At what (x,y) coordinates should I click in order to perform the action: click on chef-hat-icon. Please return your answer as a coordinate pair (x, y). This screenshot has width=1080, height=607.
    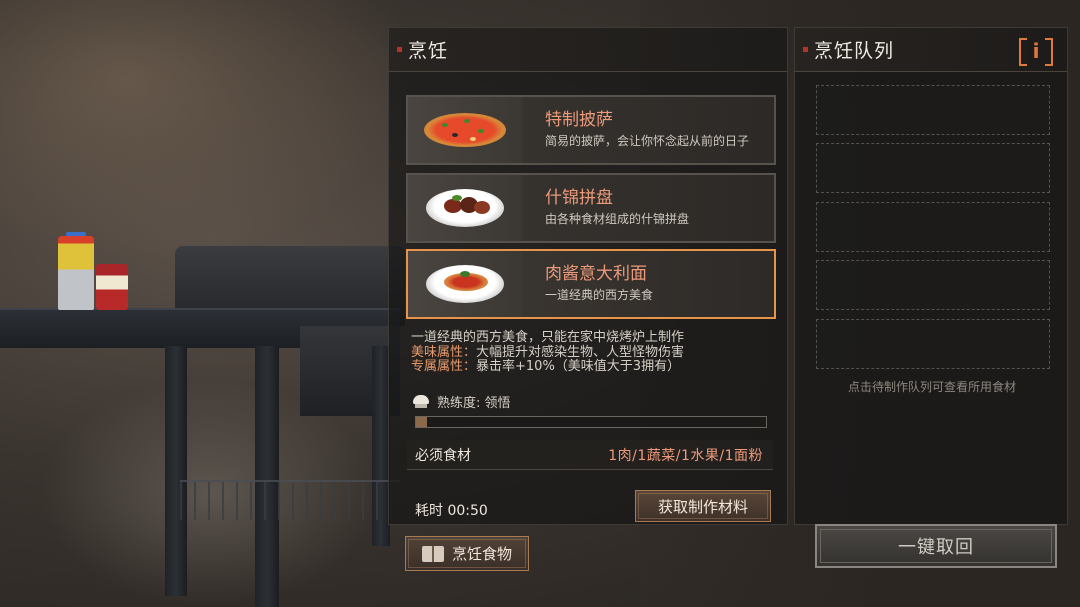
    Looking at the image, I should click on (421, 401).